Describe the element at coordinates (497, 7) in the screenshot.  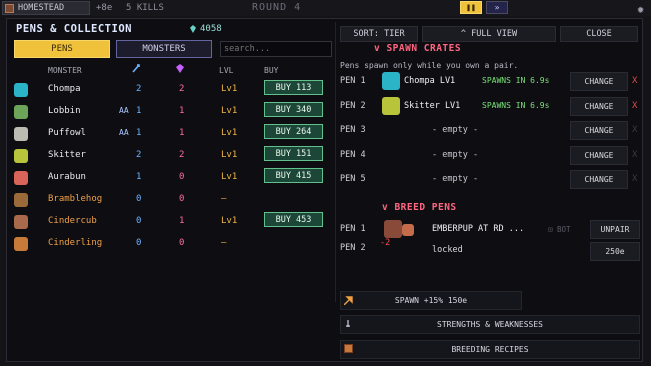
I see `speed-button: »` at that location.